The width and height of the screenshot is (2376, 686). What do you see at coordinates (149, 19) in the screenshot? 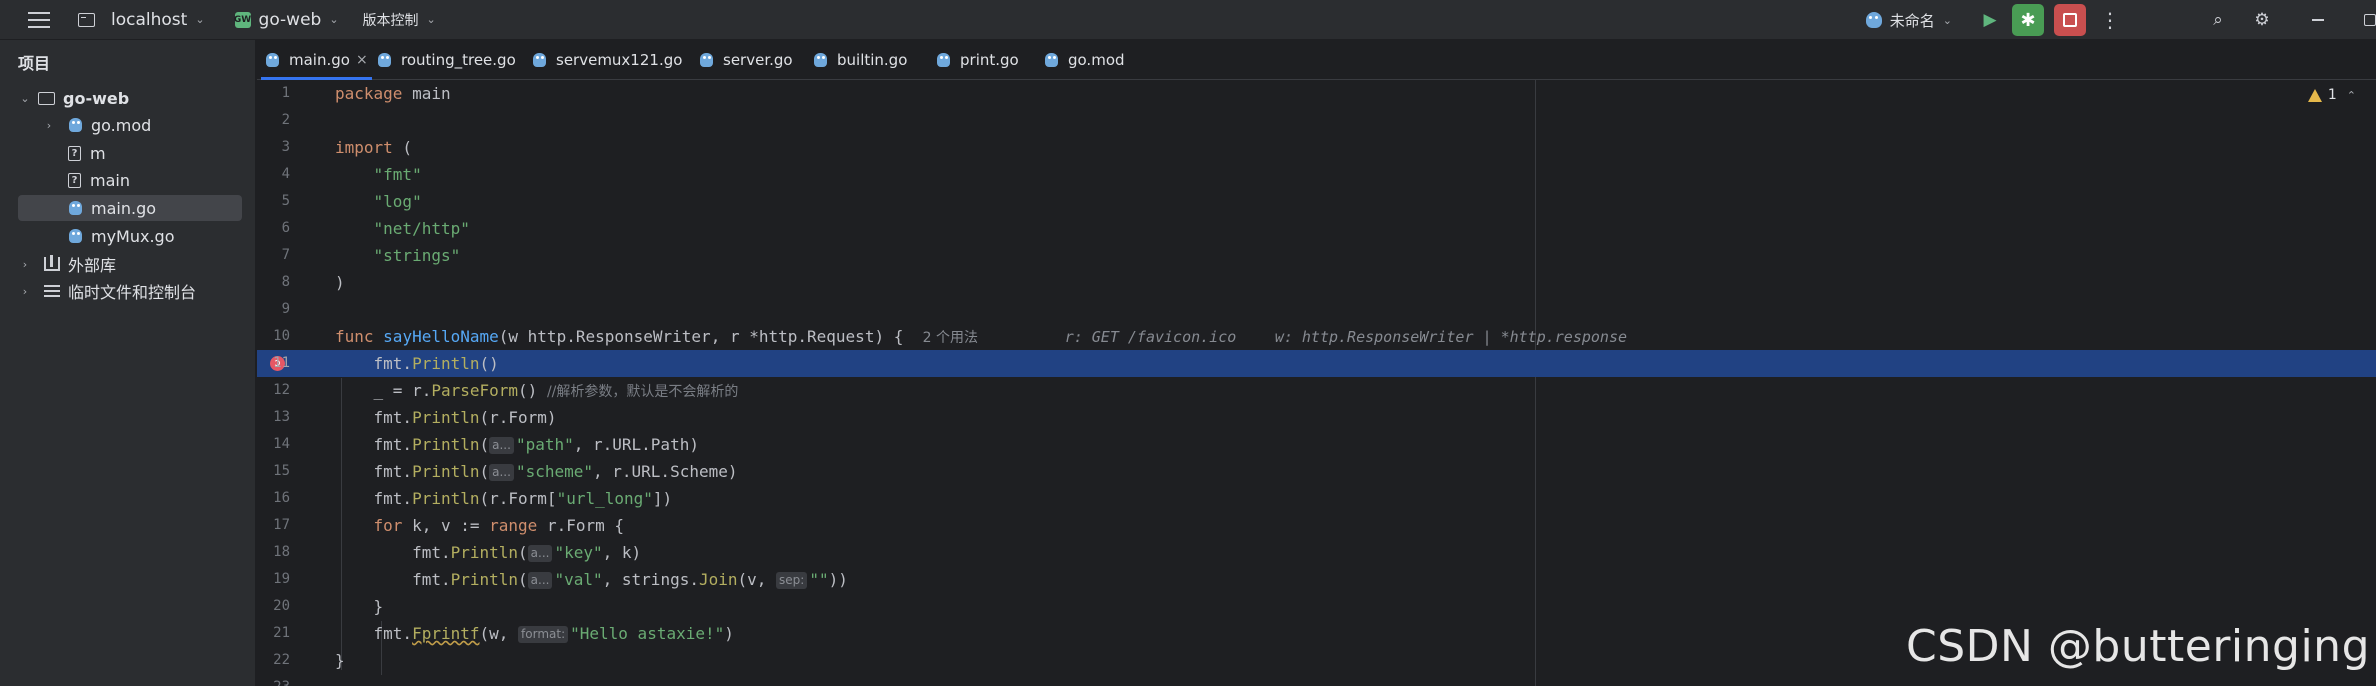
I see `host-label: localhost` at bounding box center [149, 19].